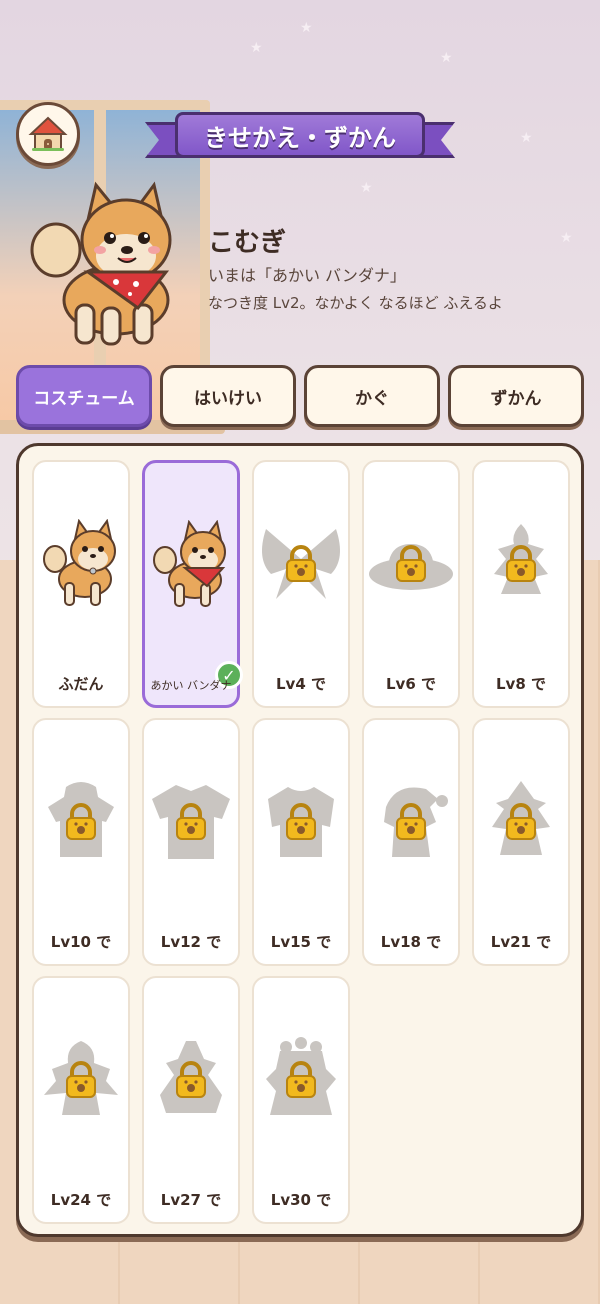  What do you see at coordinates (300, 396) in the screenshot?
I see `category-tabs: コスチューム はいけい かぐ ずかん` at bounding box center [300, 396].